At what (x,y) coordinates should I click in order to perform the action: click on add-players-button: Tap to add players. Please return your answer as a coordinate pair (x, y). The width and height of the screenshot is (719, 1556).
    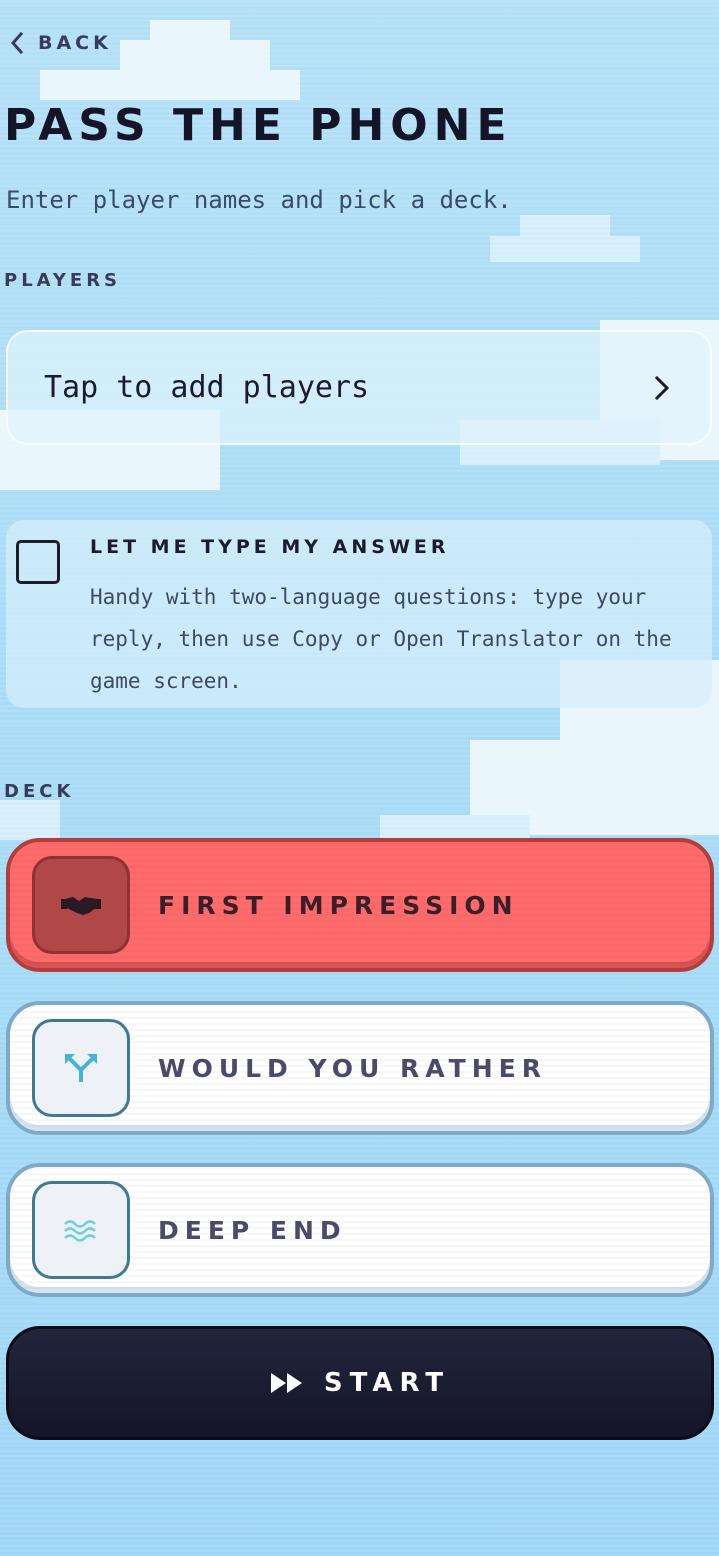
    Looking at the image, I should click on (359, 387).